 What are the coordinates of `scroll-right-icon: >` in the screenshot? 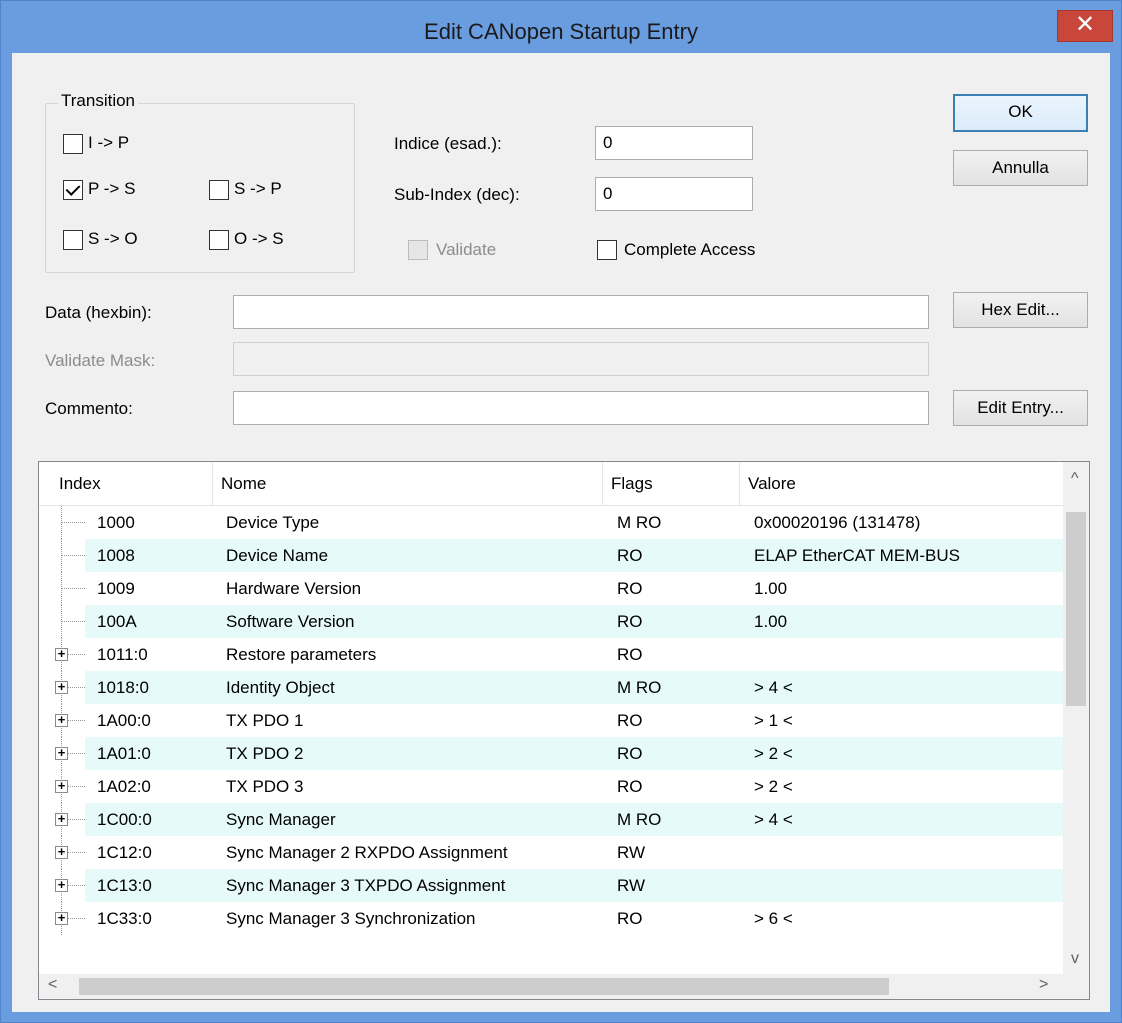 It's located at (1043, 985).